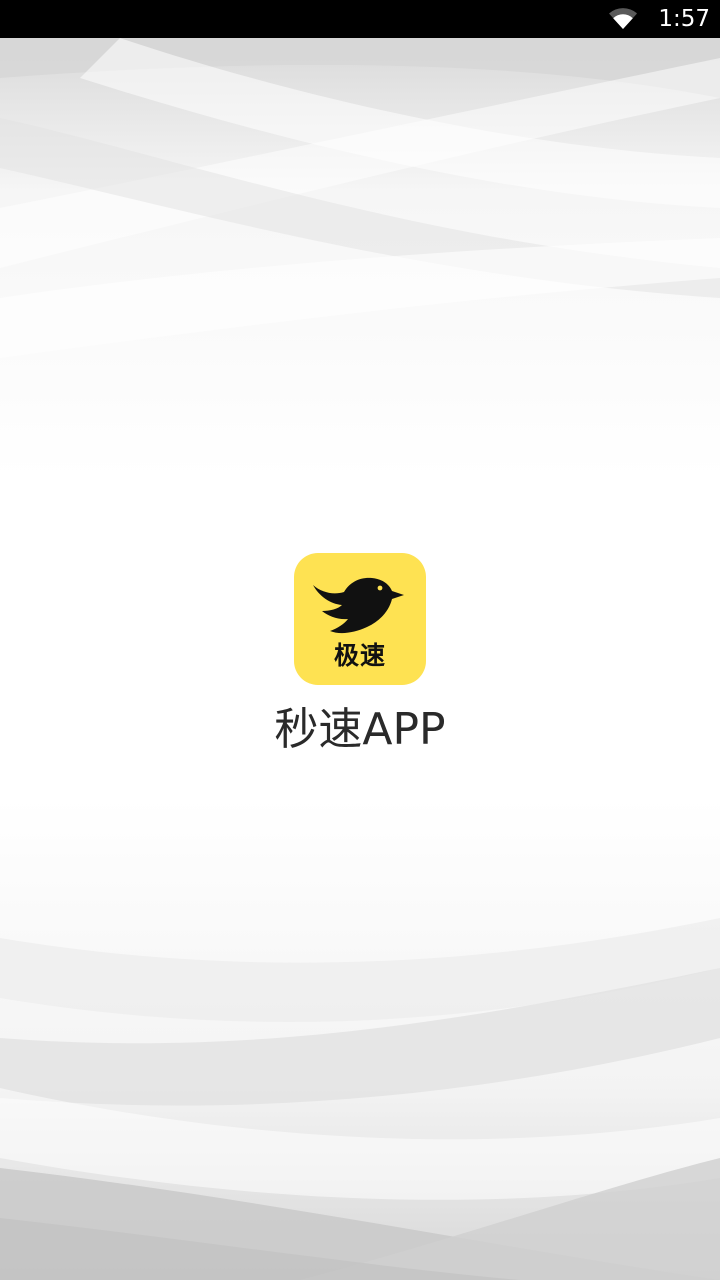 Image resolution: width=720 pixels, height=1280 pixels. What do you see at coordinates (684, 19) in the screenshot?
I see `status-time: 1:57` at bounding box center [684, 19].